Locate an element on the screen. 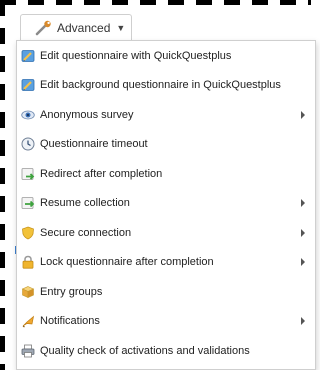 This screenshot has height=370, width=320. clock-icon is located at coordinates (28, 144).